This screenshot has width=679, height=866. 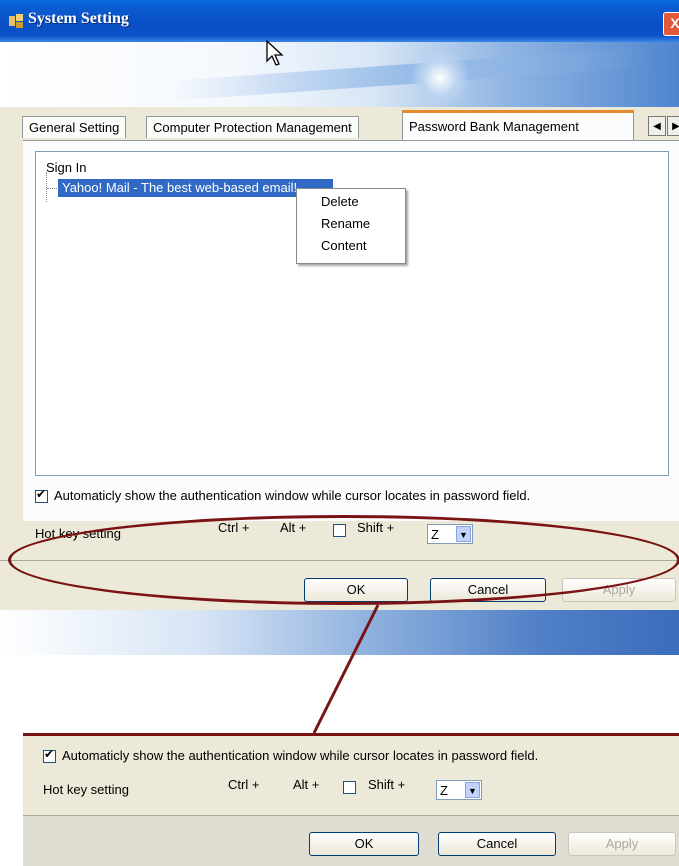 I want to click on zoom-hotkey-select: Z ▼, so click(x=459, y=790).